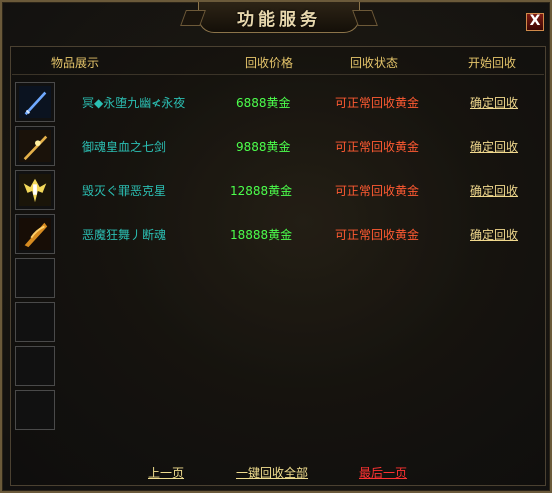 The image size is (552, 493). Describe the element at coordinates (278, 74) in the screenshot. I see `header-divider` at that location.